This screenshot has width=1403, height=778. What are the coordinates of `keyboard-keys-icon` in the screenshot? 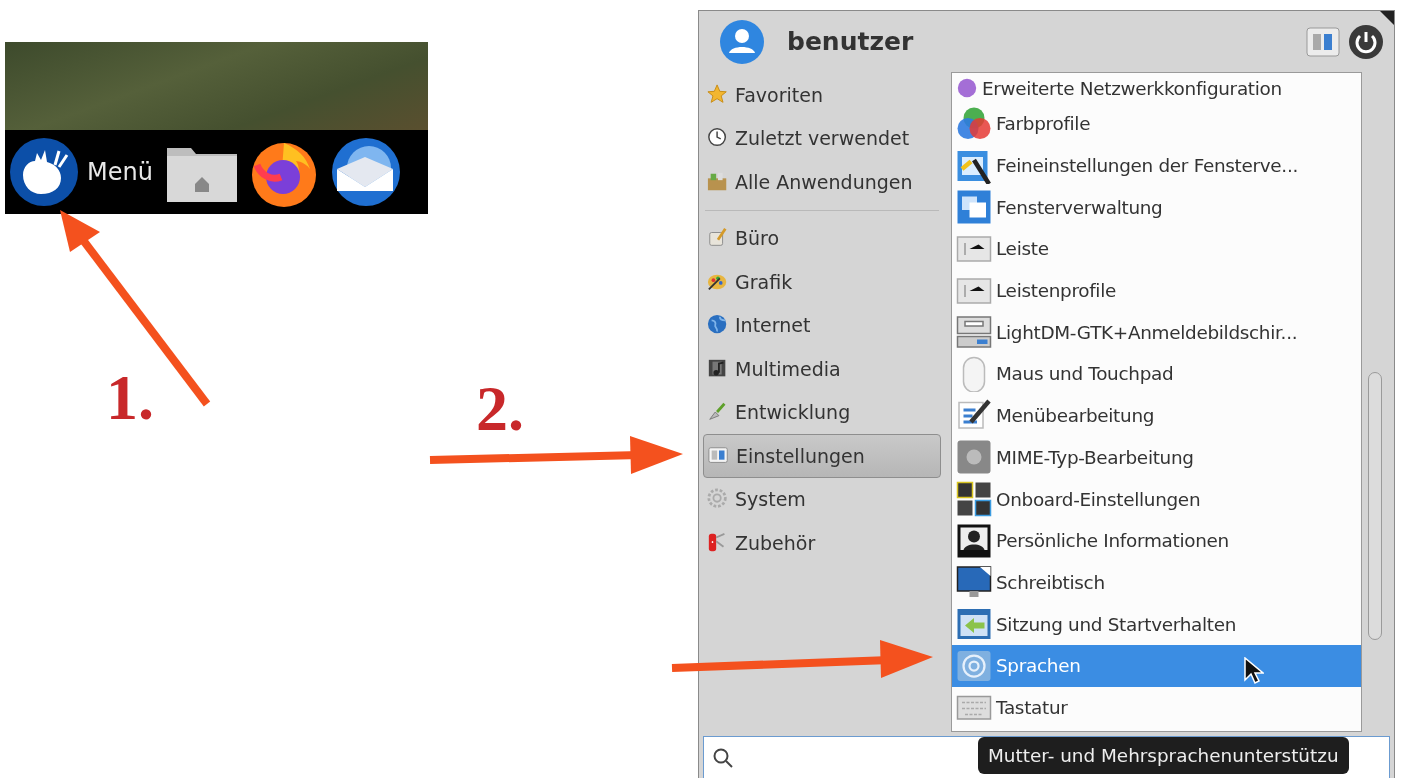 It's located at (974, 499).